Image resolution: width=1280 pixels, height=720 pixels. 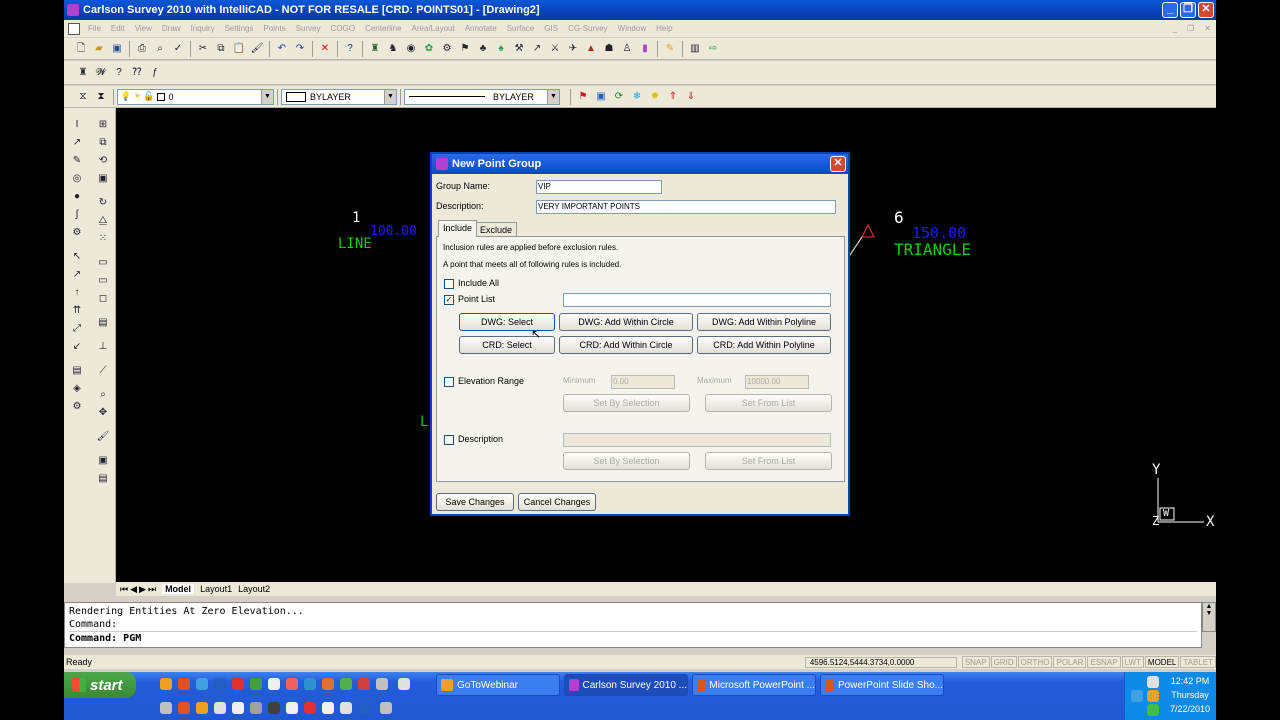 I want to click on menu-help: Help, so click(x=664, y=28).